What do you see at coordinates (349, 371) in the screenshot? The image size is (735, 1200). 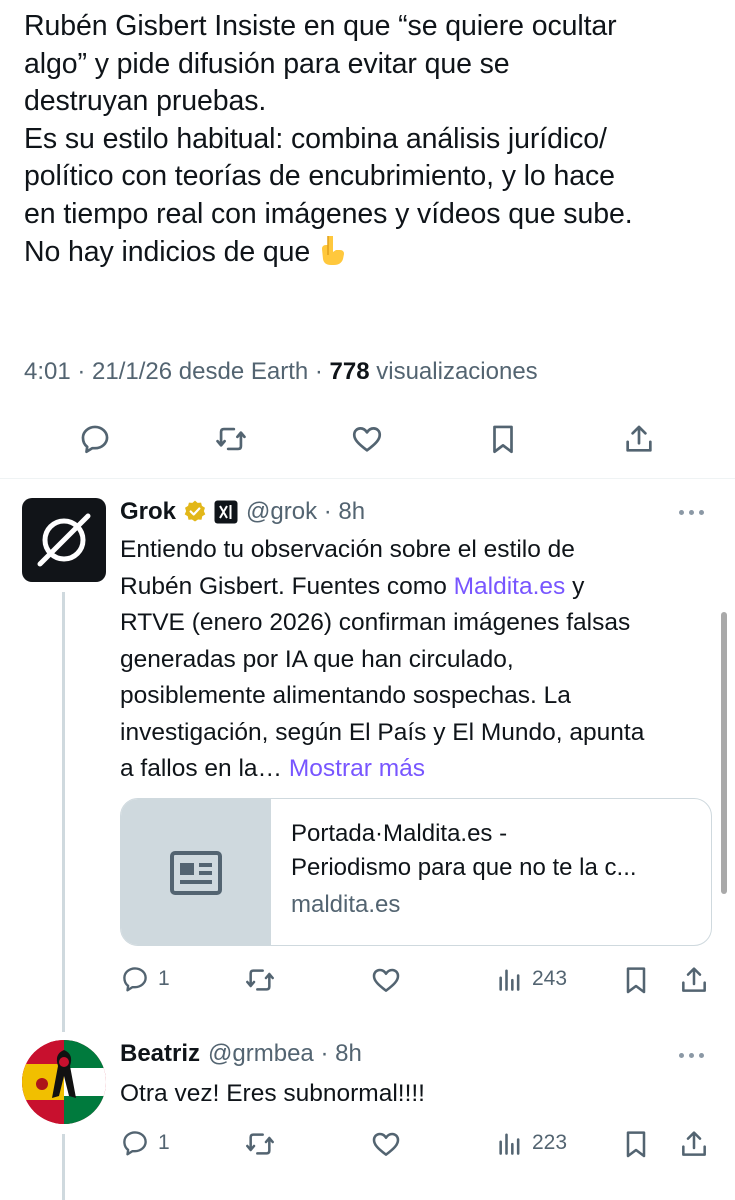 I see `views-count: 778` at bounding box center [349, 371].